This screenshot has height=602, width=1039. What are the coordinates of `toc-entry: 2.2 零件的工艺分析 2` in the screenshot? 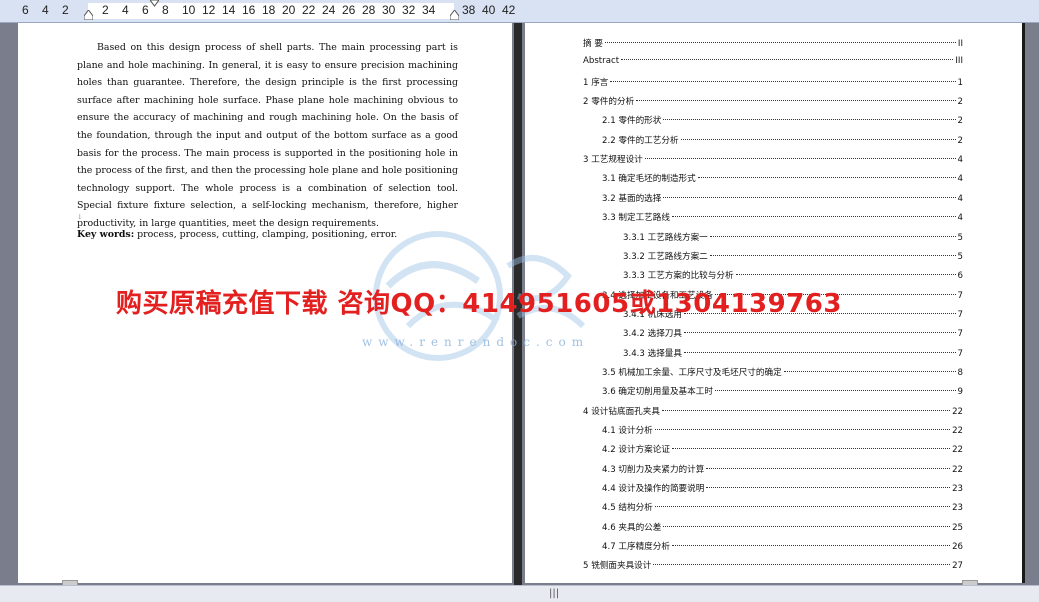 It's located at (782, 141).